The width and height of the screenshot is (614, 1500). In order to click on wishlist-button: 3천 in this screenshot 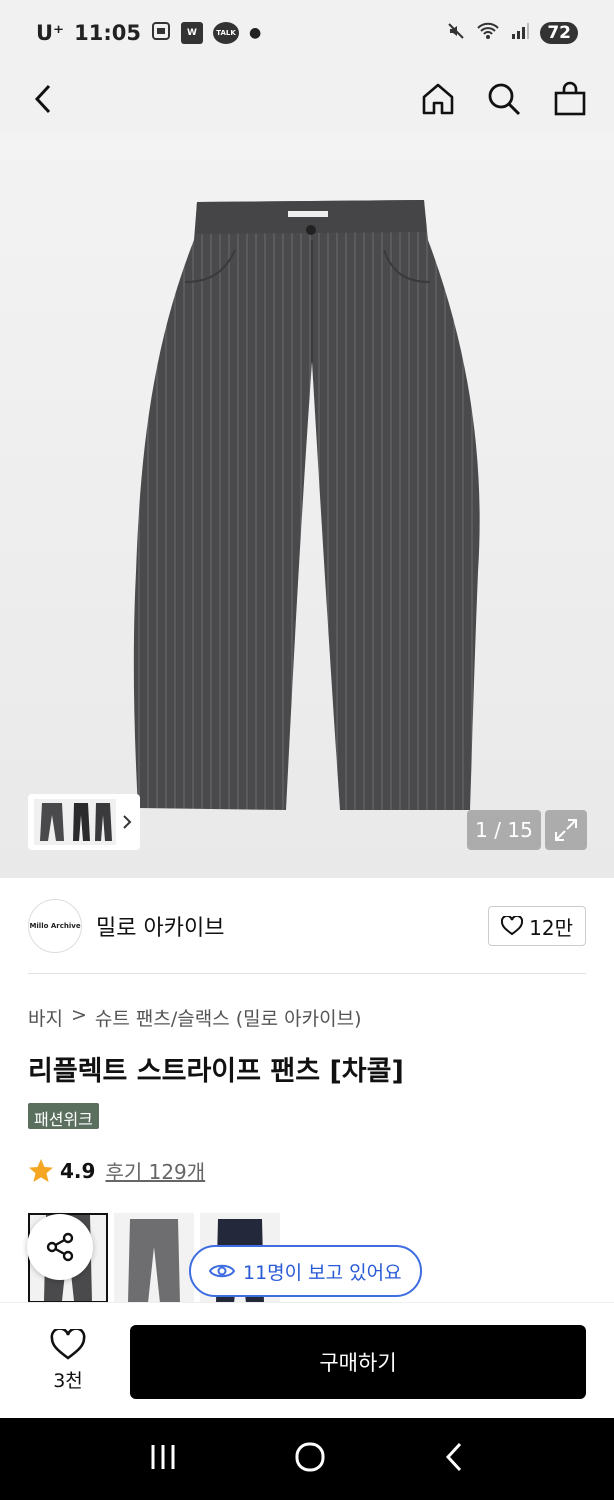, I will do `click(68, 1360)`.